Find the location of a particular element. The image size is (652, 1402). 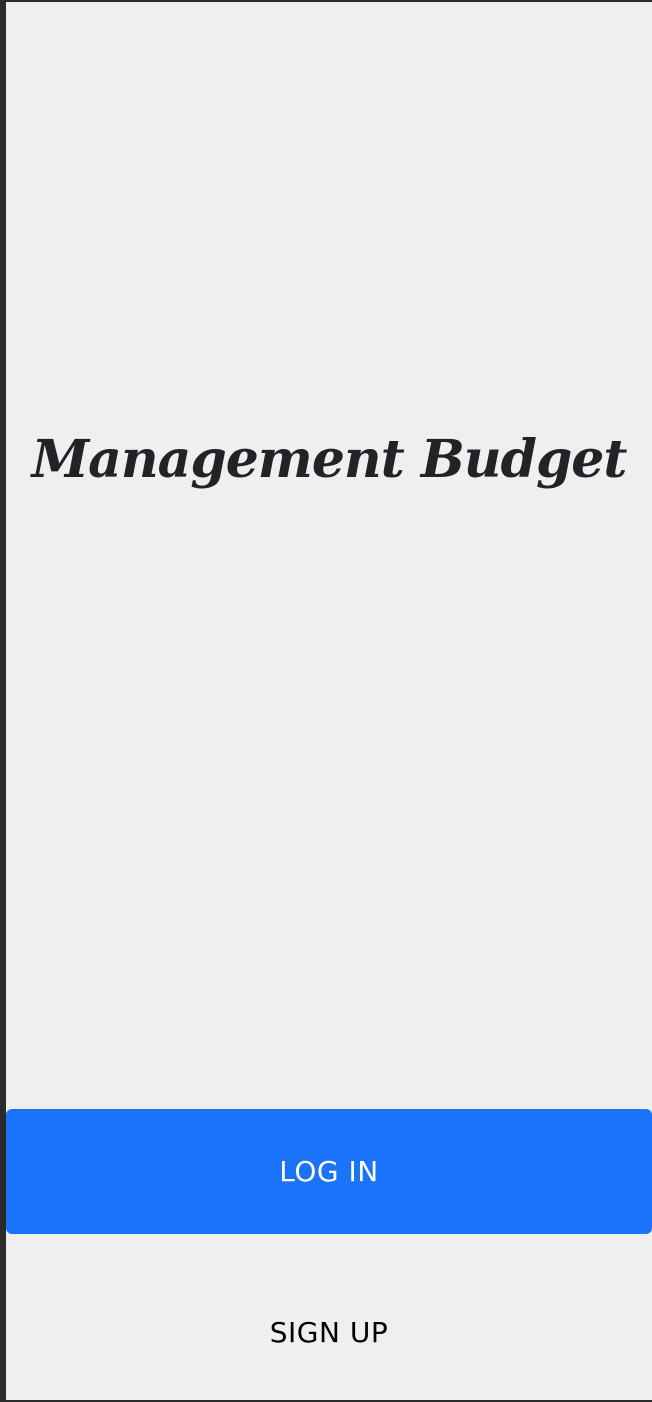

login-button: LOG IN is located at coordinates (329, 1171).